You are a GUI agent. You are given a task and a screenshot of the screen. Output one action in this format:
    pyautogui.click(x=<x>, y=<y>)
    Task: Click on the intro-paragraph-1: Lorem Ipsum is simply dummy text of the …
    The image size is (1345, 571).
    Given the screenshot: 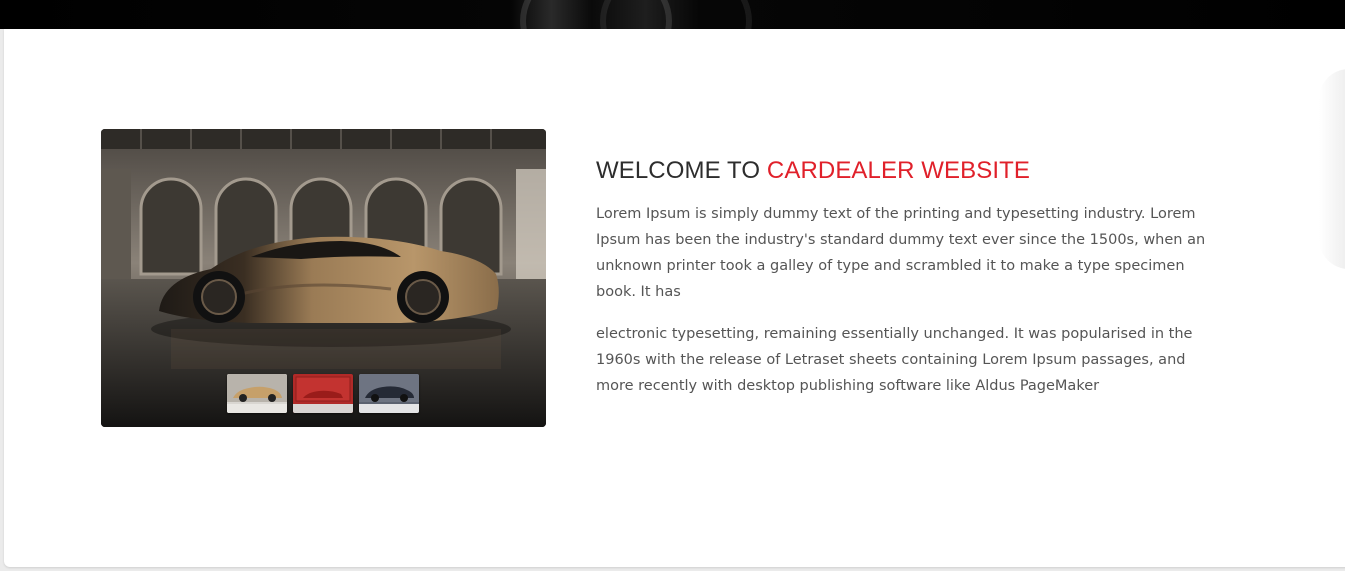 What is the action you would take?
    pyautogui.click(x=901, y=253)
    